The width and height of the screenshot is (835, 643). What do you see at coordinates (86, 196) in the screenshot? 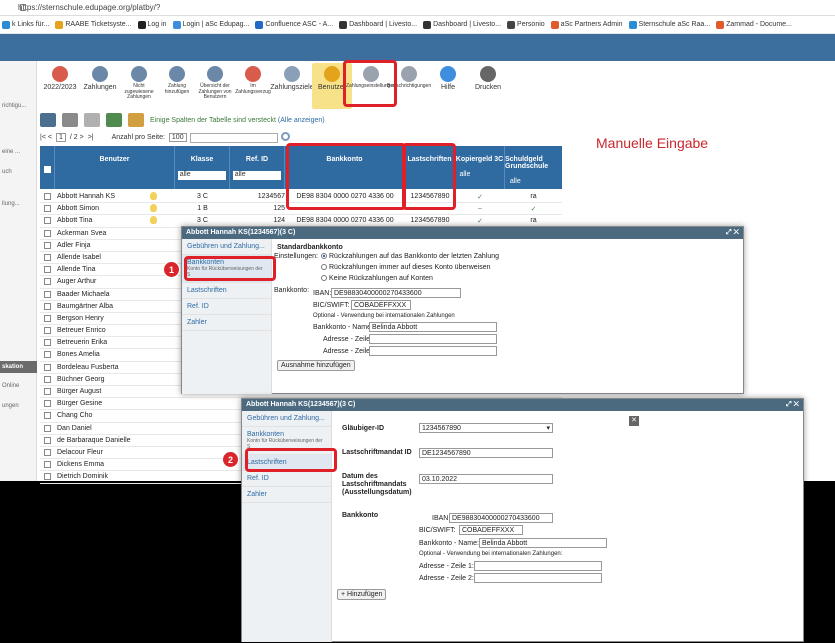
I see `row-user-name: Abbott Hannah KS` at bounding box center [86, 196].